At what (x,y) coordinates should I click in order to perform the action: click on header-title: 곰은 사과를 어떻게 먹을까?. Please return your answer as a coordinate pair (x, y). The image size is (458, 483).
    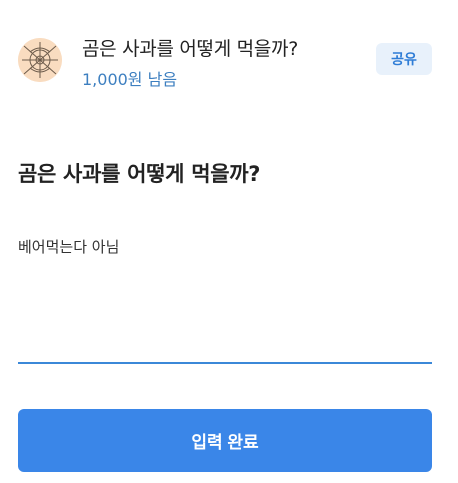
    Looking at the image, I should click on (190, 49).